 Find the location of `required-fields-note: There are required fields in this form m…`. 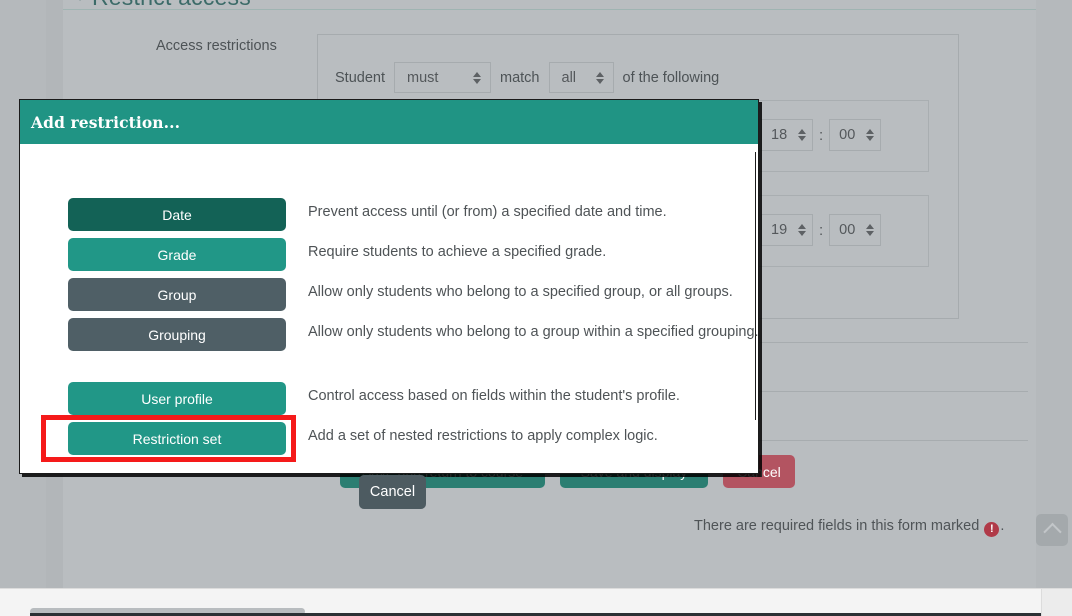

required-fields-note: There are required fields in this form m… is located at coordinates (849, 527).